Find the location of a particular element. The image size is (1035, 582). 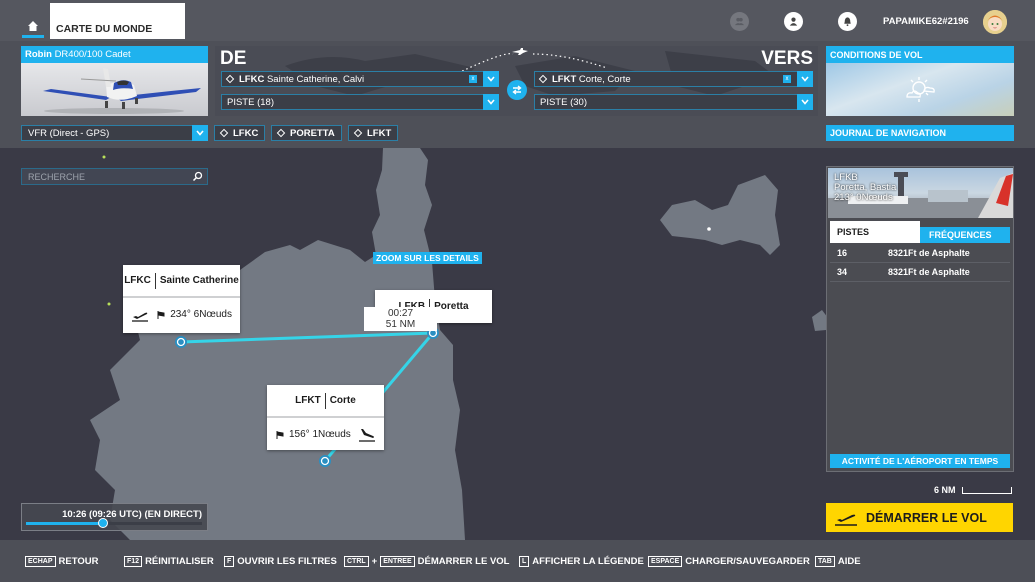

profile-icon is located at coordinates (793, 21).